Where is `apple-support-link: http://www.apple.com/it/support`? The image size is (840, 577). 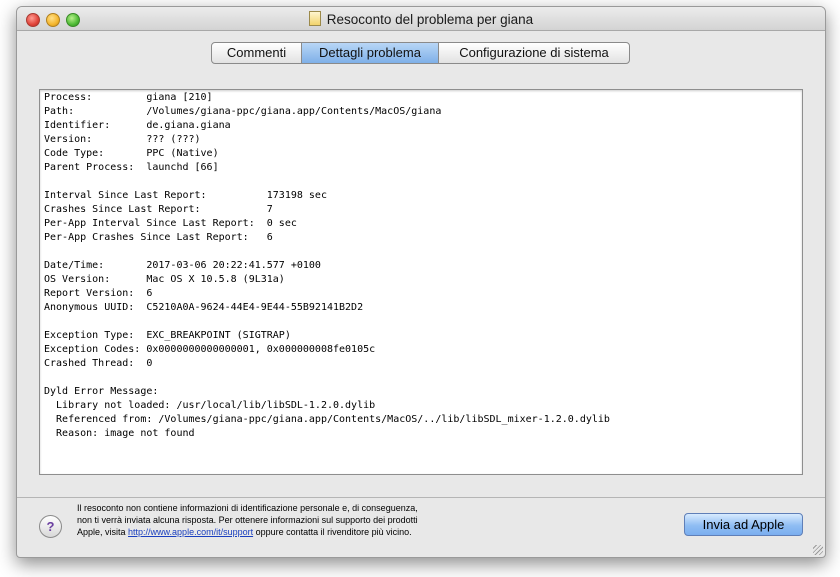 apple-support-link: http://www.apple.com/it/support is located at coordinates (190, 532).